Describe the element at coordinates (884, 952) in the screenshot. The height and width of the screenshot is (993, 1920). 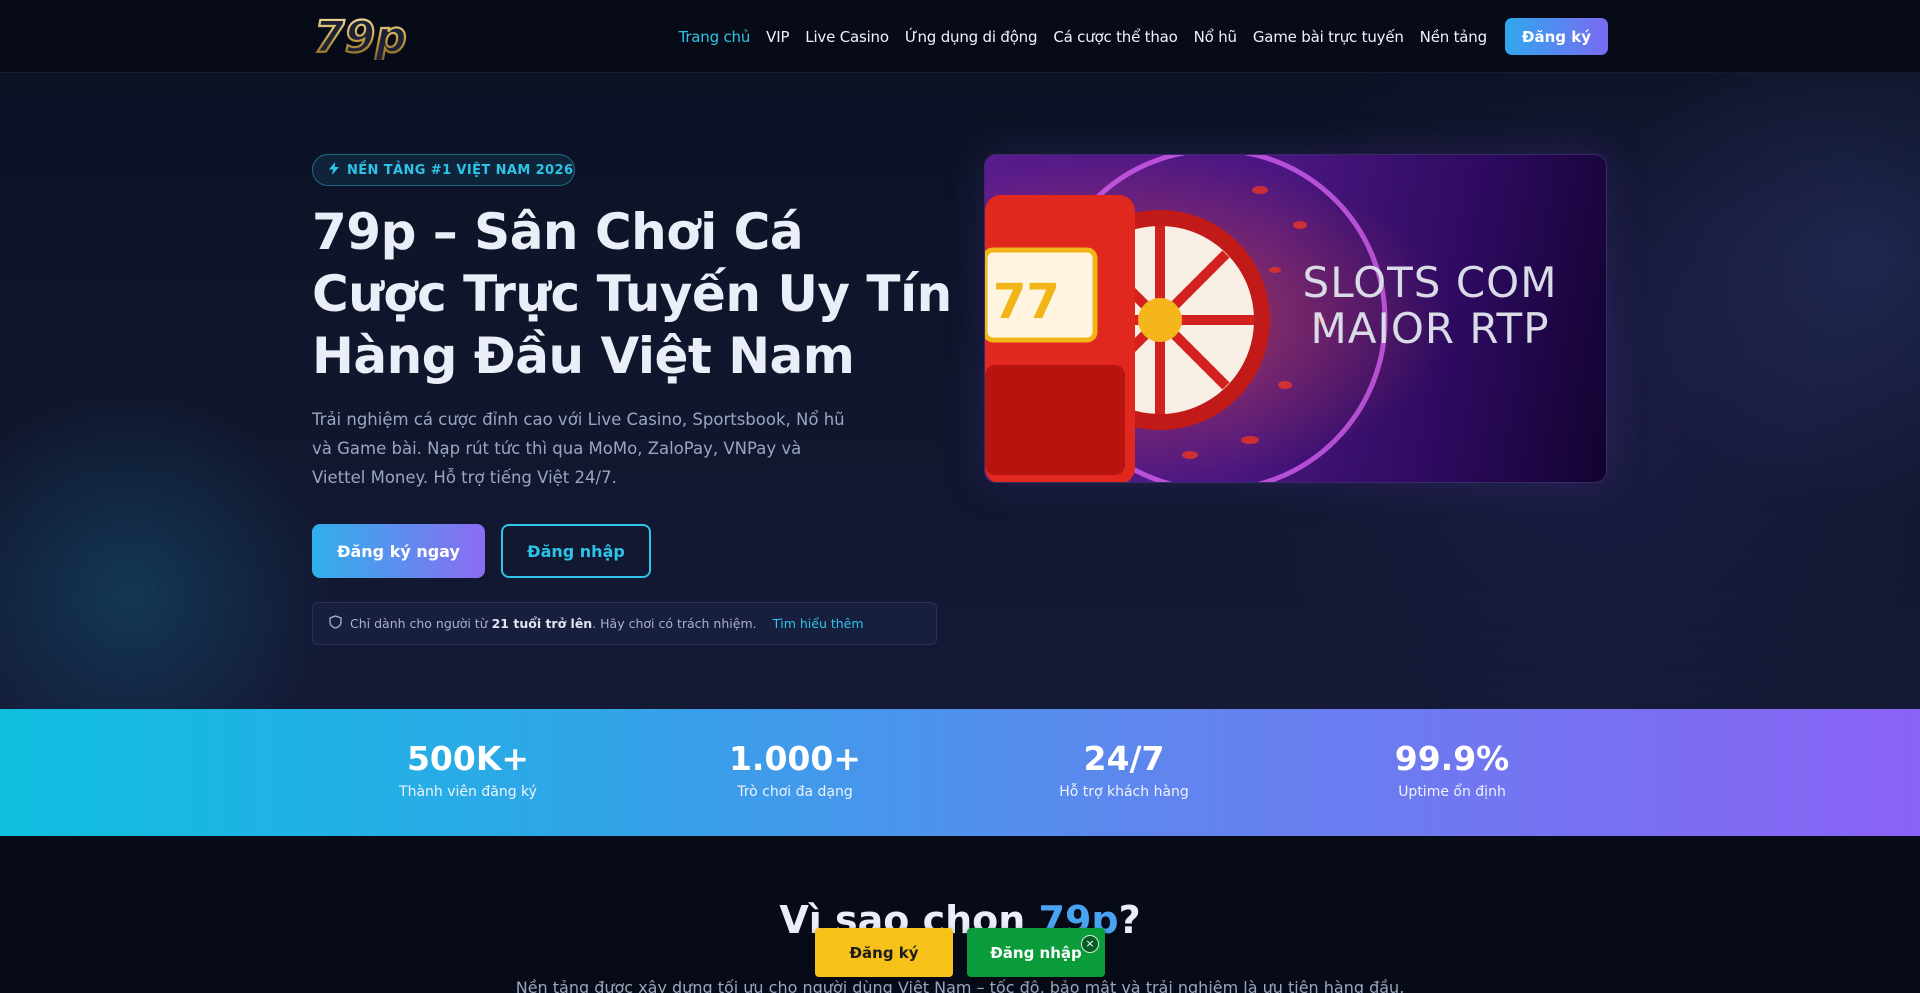
I see `floating-register-button: Đăng ký` at that location.